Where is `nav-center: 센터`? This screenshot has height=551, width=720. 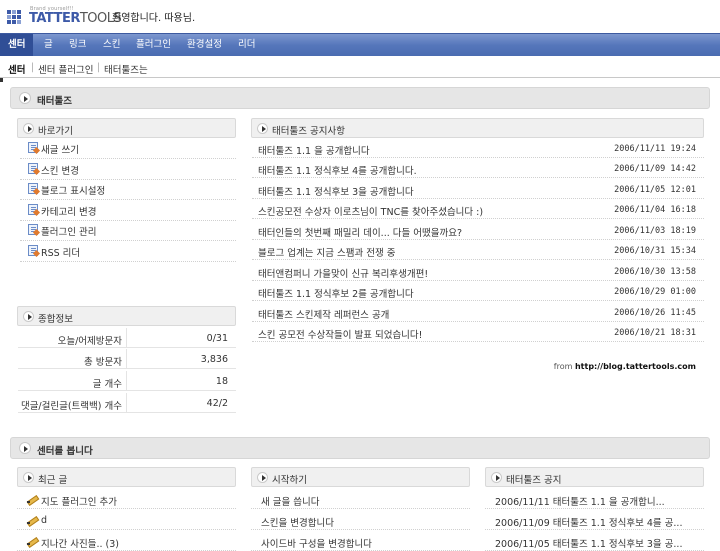
nav-center: 센터 is located at coordinates (17, 45).